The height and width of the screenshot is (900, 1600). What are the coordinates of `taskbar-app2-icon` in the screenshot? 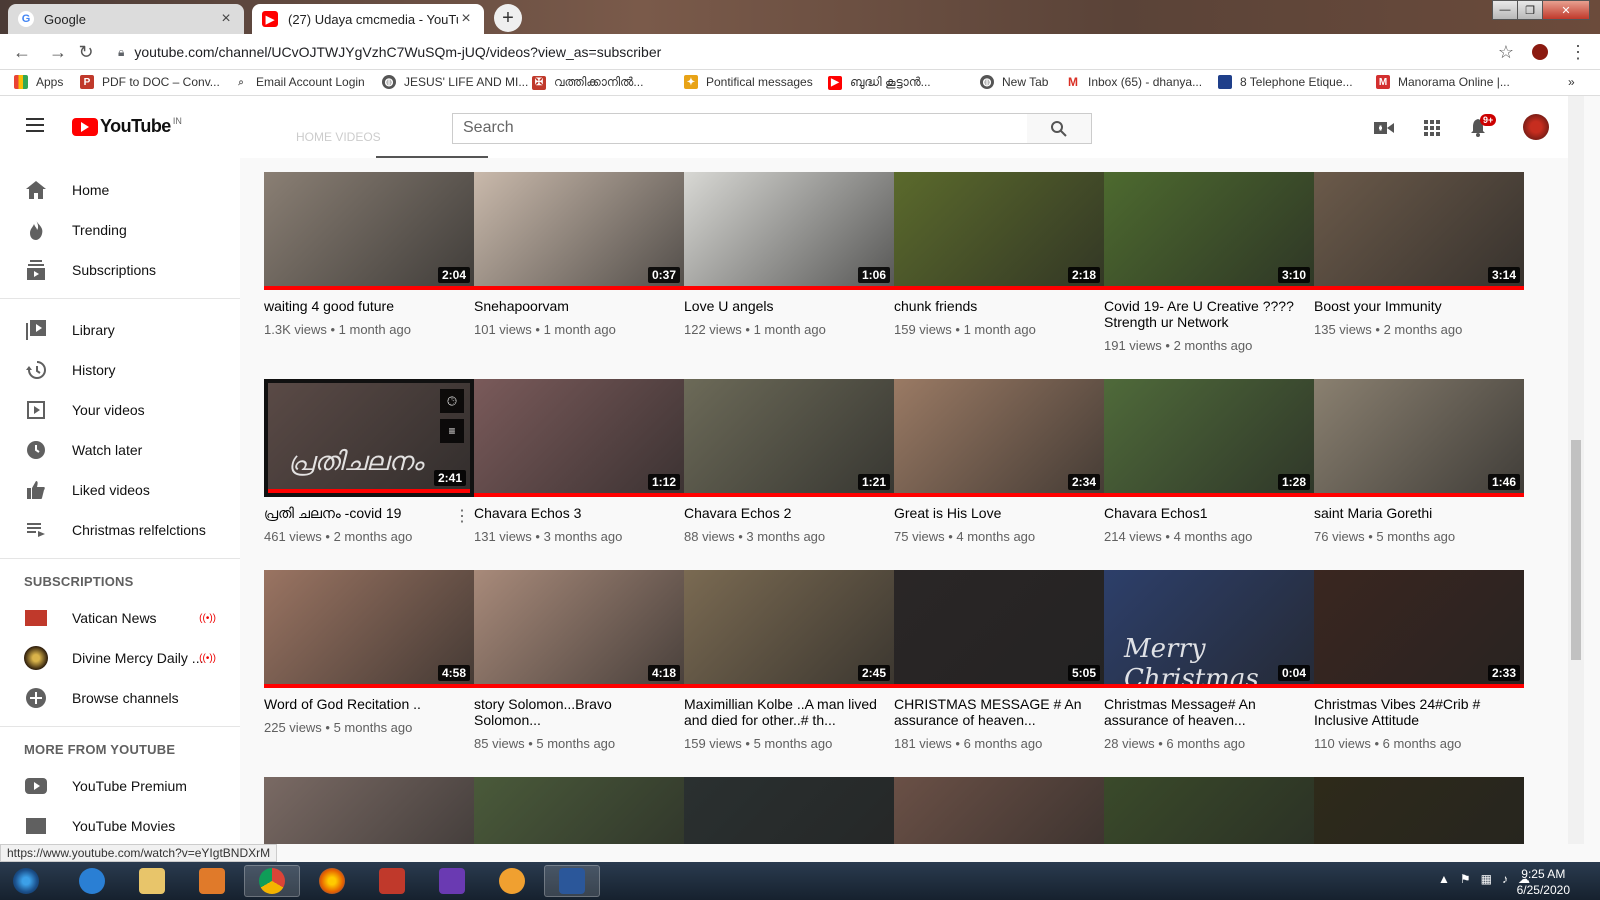 It's located at (512, 881).